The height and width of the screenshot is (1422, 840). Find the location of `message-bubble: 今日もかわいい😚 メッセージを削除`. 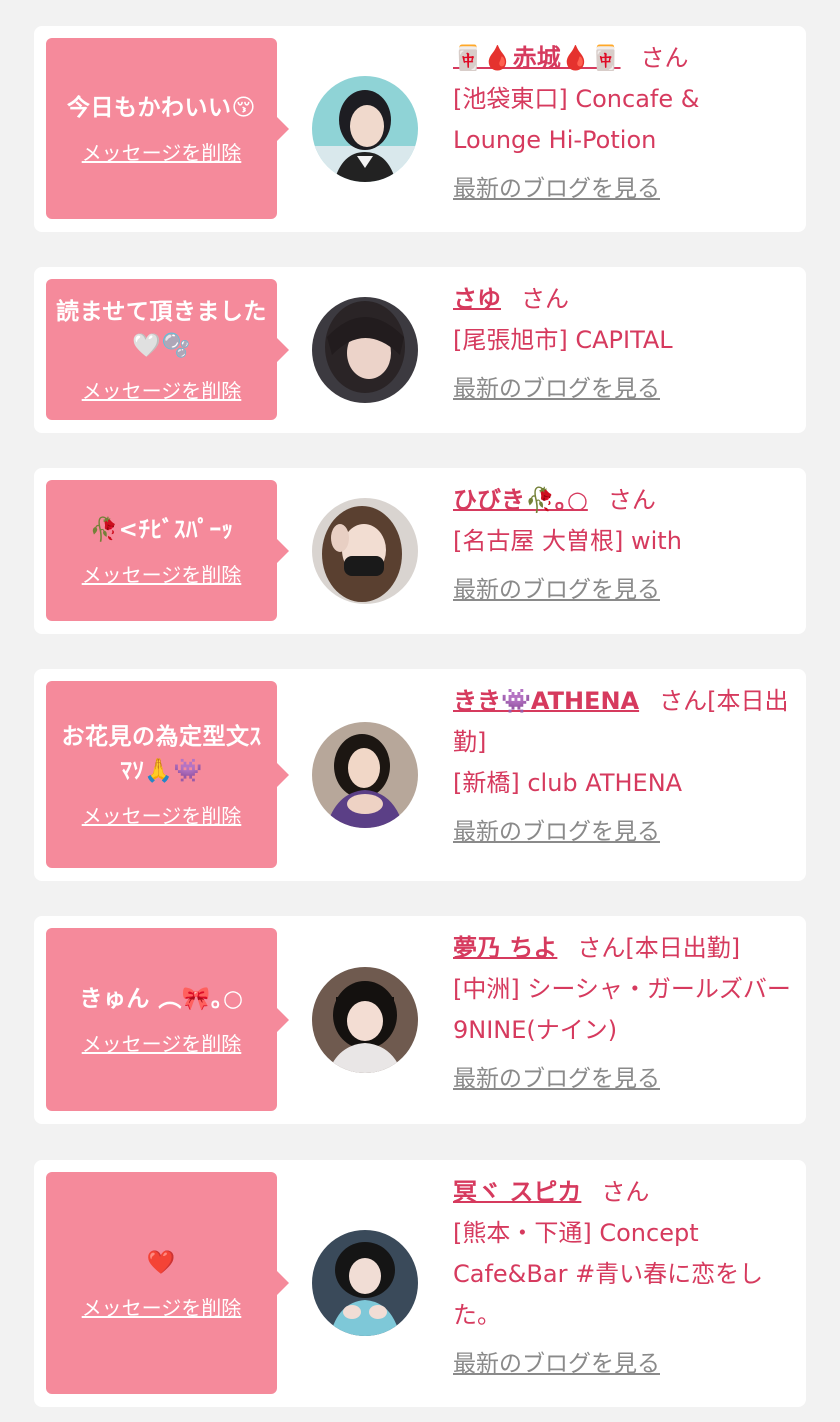

message-bubble: 今日もかわいい😚 メッセージを削除 is located at coordinates (167, 128).